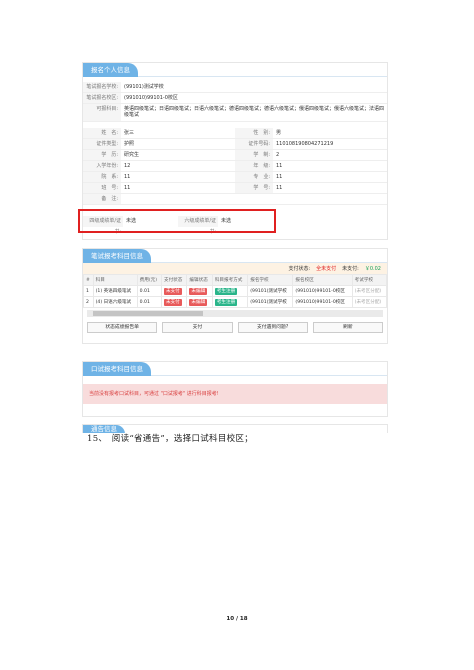 This screenshot has height=670, width=474. Describe the element at coordinates (117, 369) in the screenshot. I see `oral-exam-title: 口试报考科目信息` at that location.